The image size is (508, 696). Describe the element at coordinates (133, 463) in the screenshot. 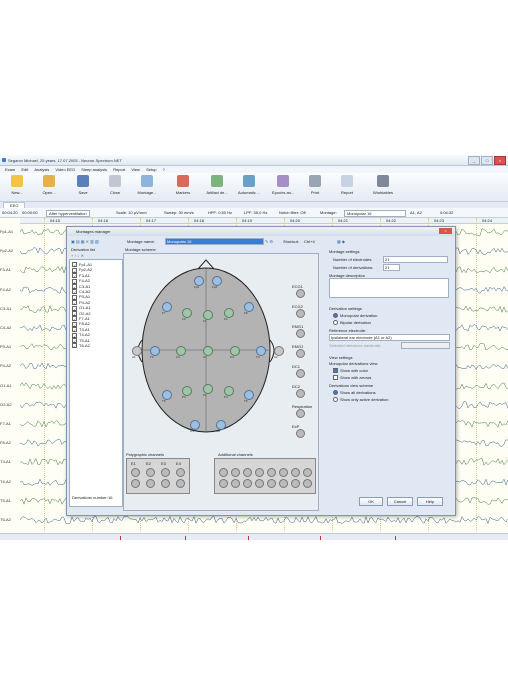

I see `poly-tab: E1` at that location.